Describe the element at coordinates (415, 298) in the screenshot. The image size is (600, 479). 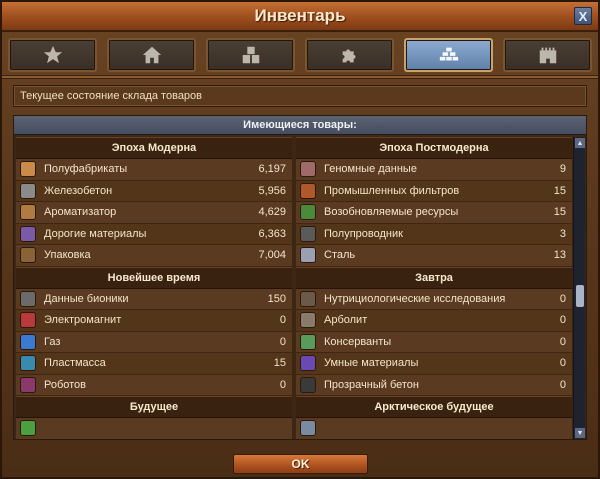
I see `goods-name: Нутрициологические исследования` at that location.